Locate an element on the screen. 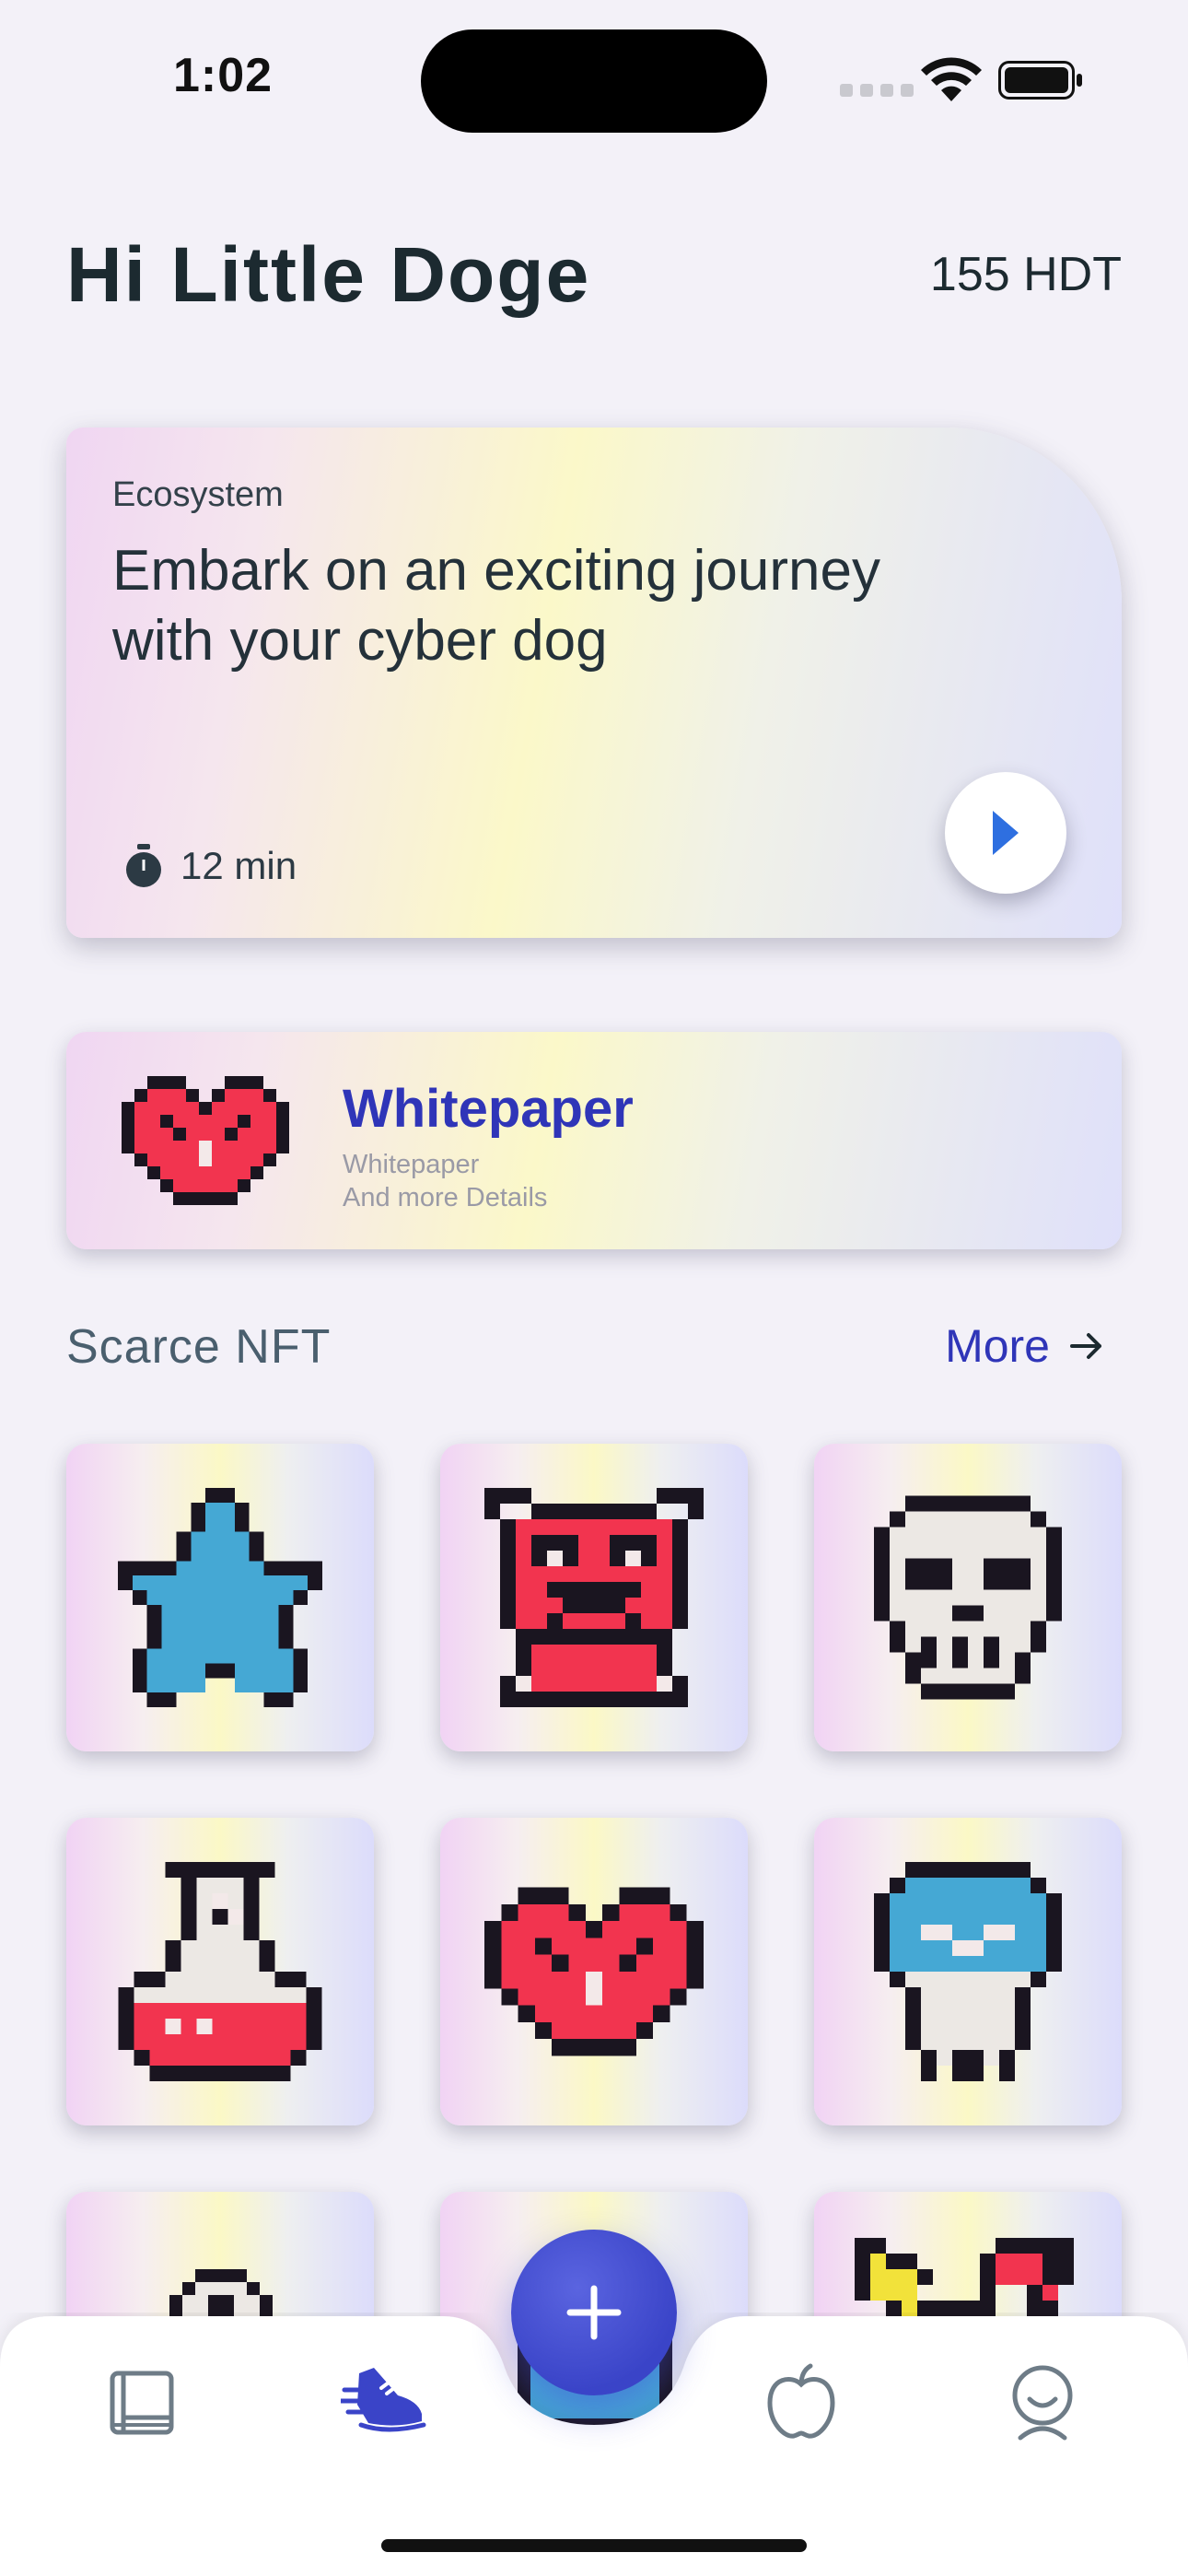  nft-tile-potion is located at coordinates (220, 1971).